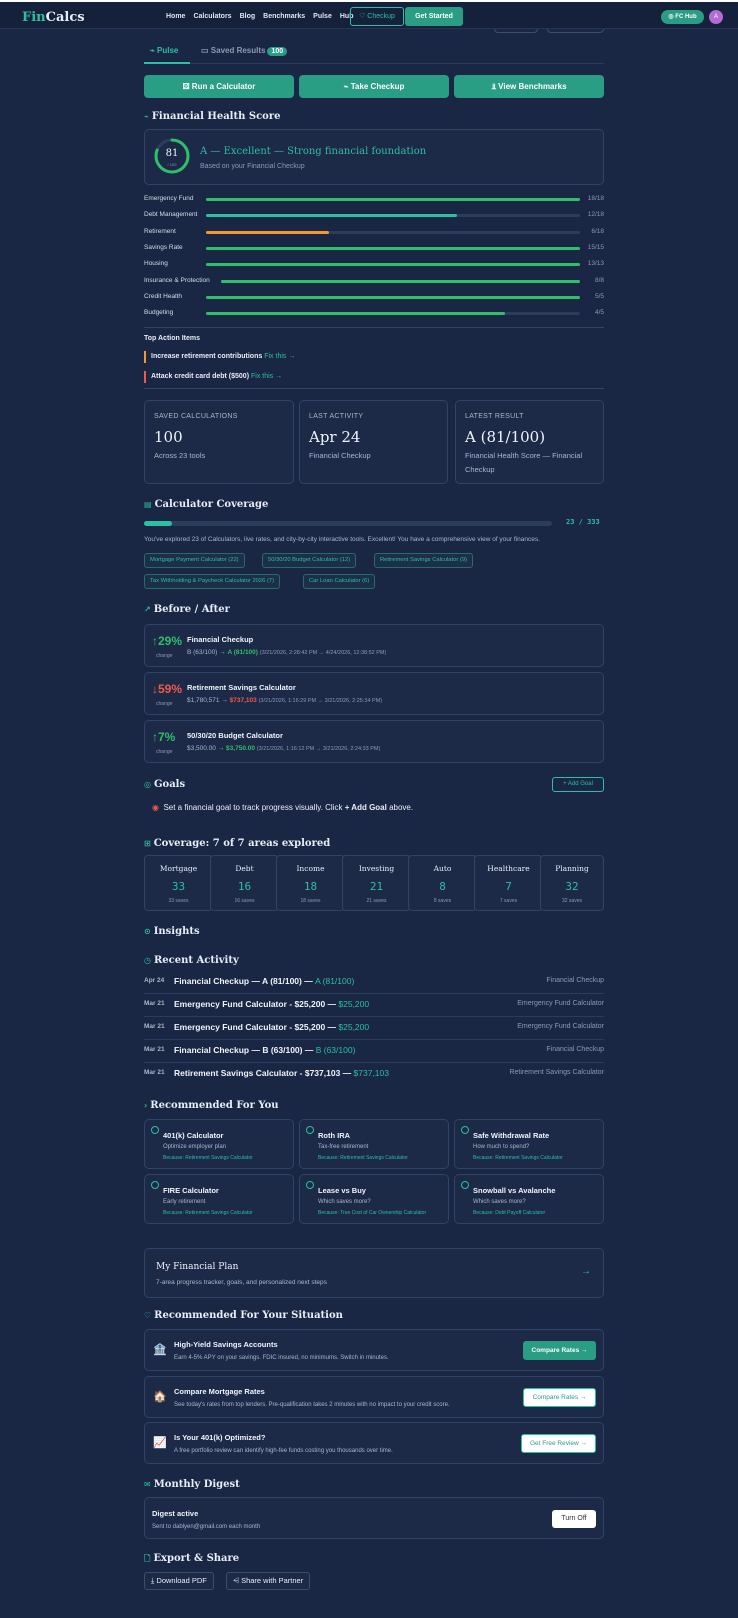  I want to click on coverage-progress-bar, so click(348, 523).